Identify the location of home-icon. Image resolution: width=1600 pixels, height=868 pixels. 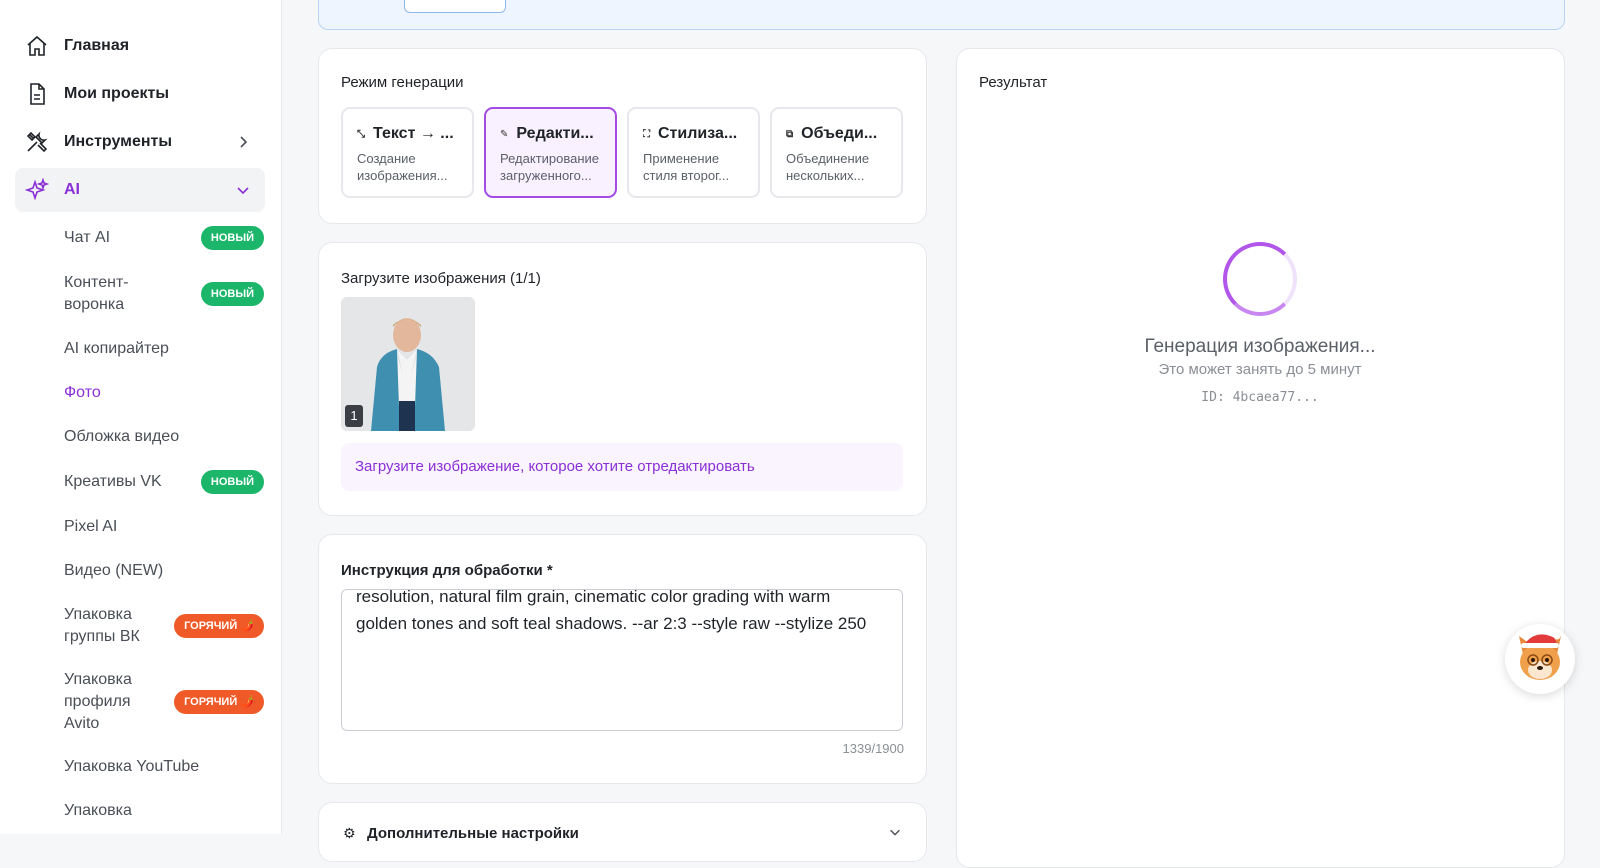
(37, 46).